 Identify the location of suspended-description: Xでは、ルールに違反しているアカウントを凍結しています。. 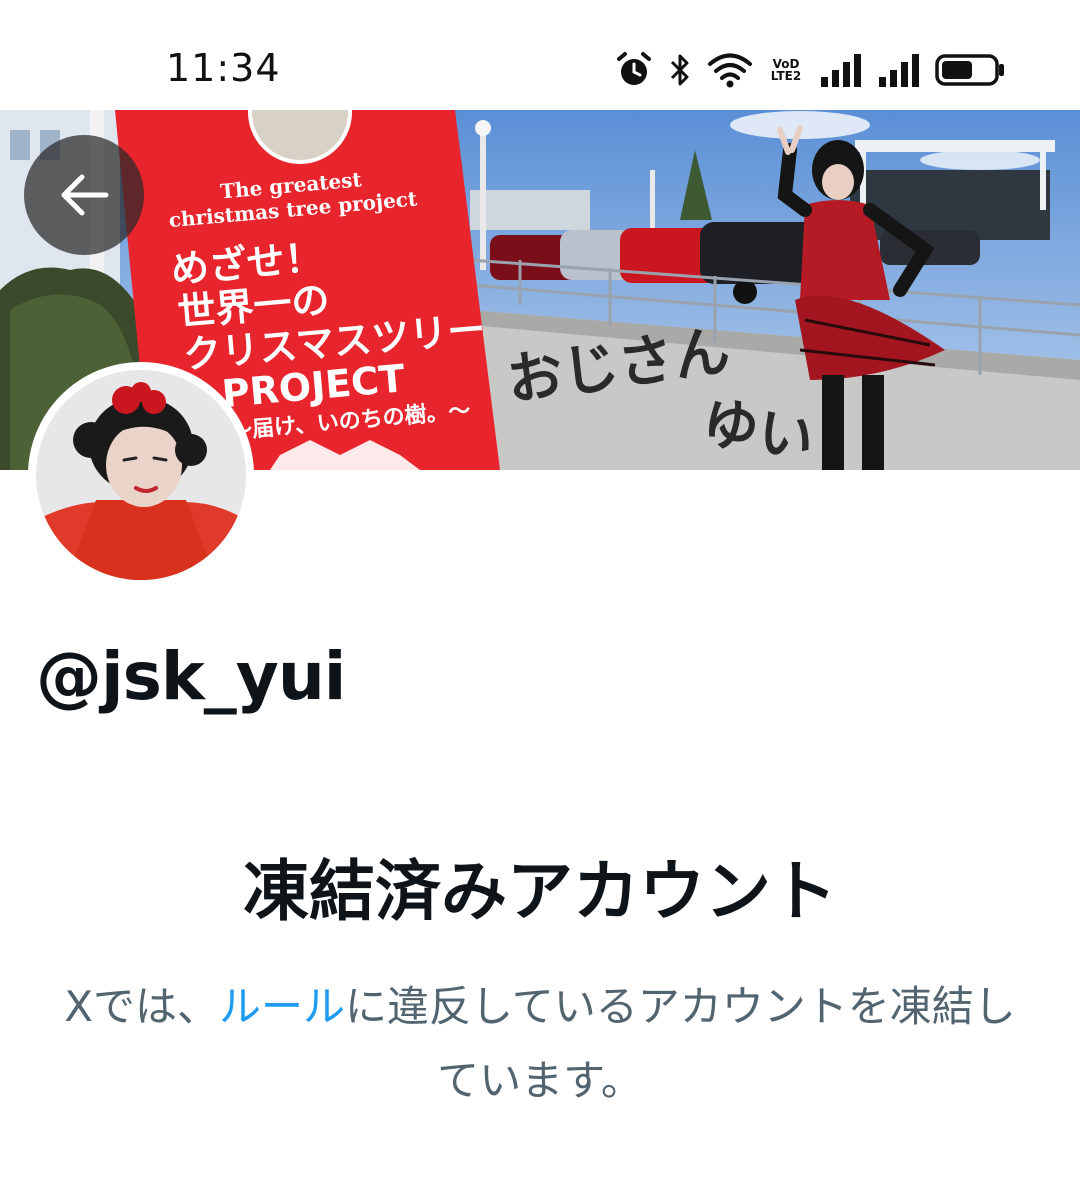
(540, 1044).